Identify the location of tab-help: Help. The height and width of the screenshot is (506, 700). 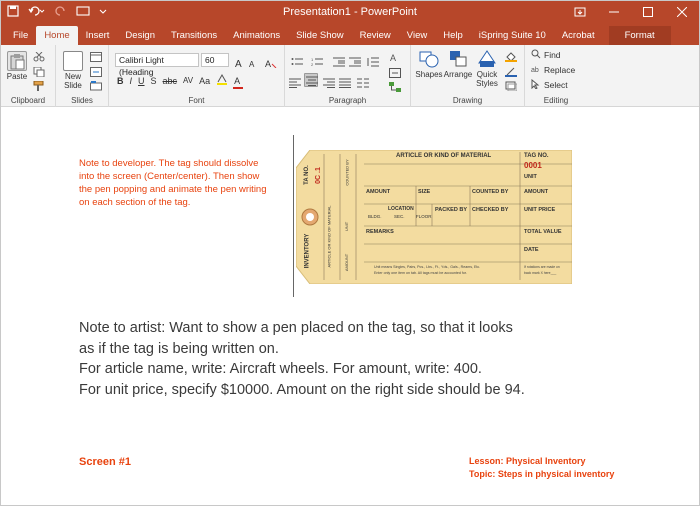
(453, 35).